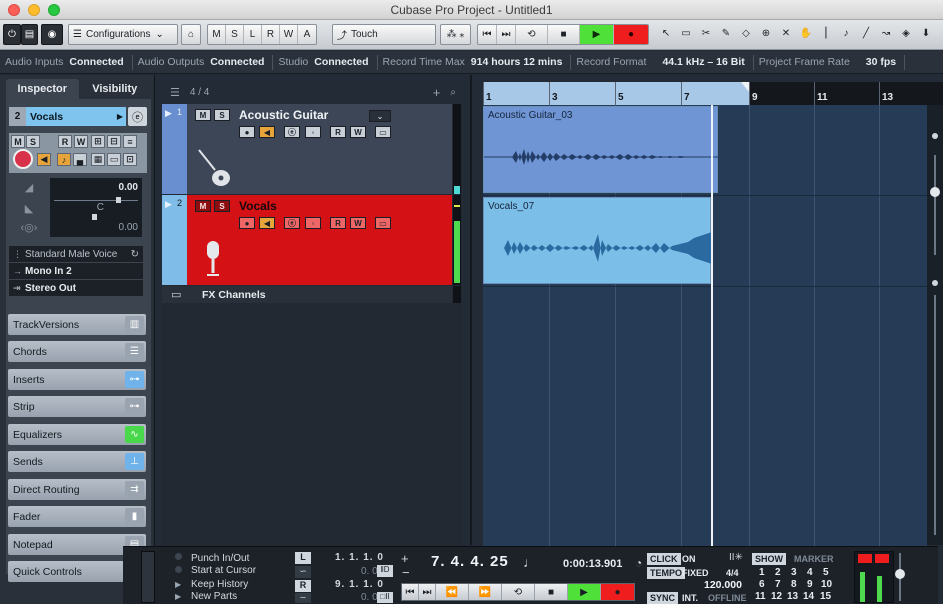  I want to click on start-at-cursor-icon, so click(178, 569).